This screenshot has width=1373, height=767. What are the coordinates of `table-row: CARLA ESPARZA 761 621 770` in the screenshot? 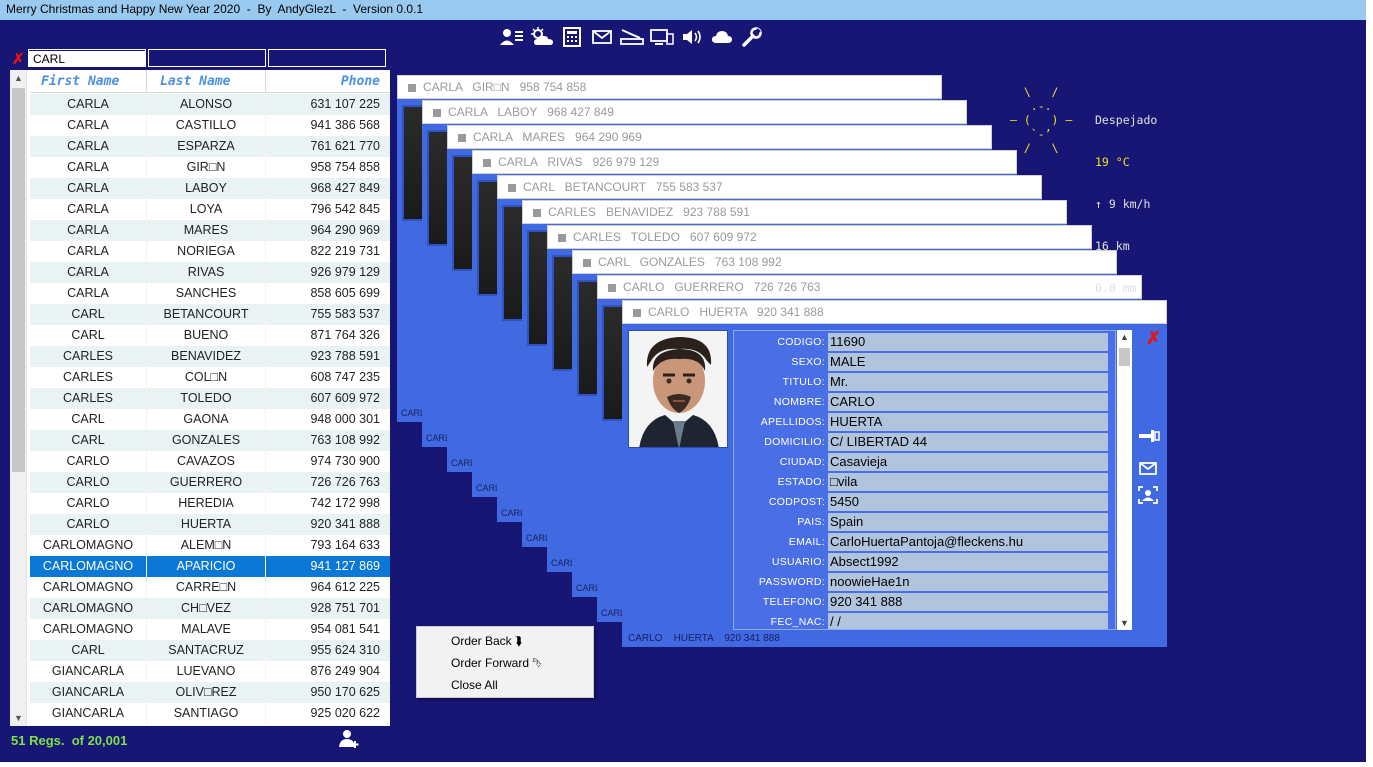 It's located at (210, 146).